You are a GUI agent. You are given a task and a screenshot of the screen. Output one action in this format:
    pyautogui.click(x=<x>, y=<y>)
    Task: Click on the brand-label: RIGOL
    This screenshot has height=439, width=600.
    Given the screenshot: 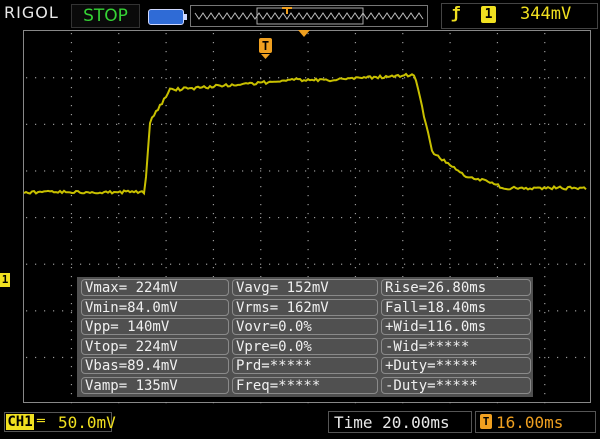 What is the action you would take?
    pyautogui.click(x=31, y=12)
    